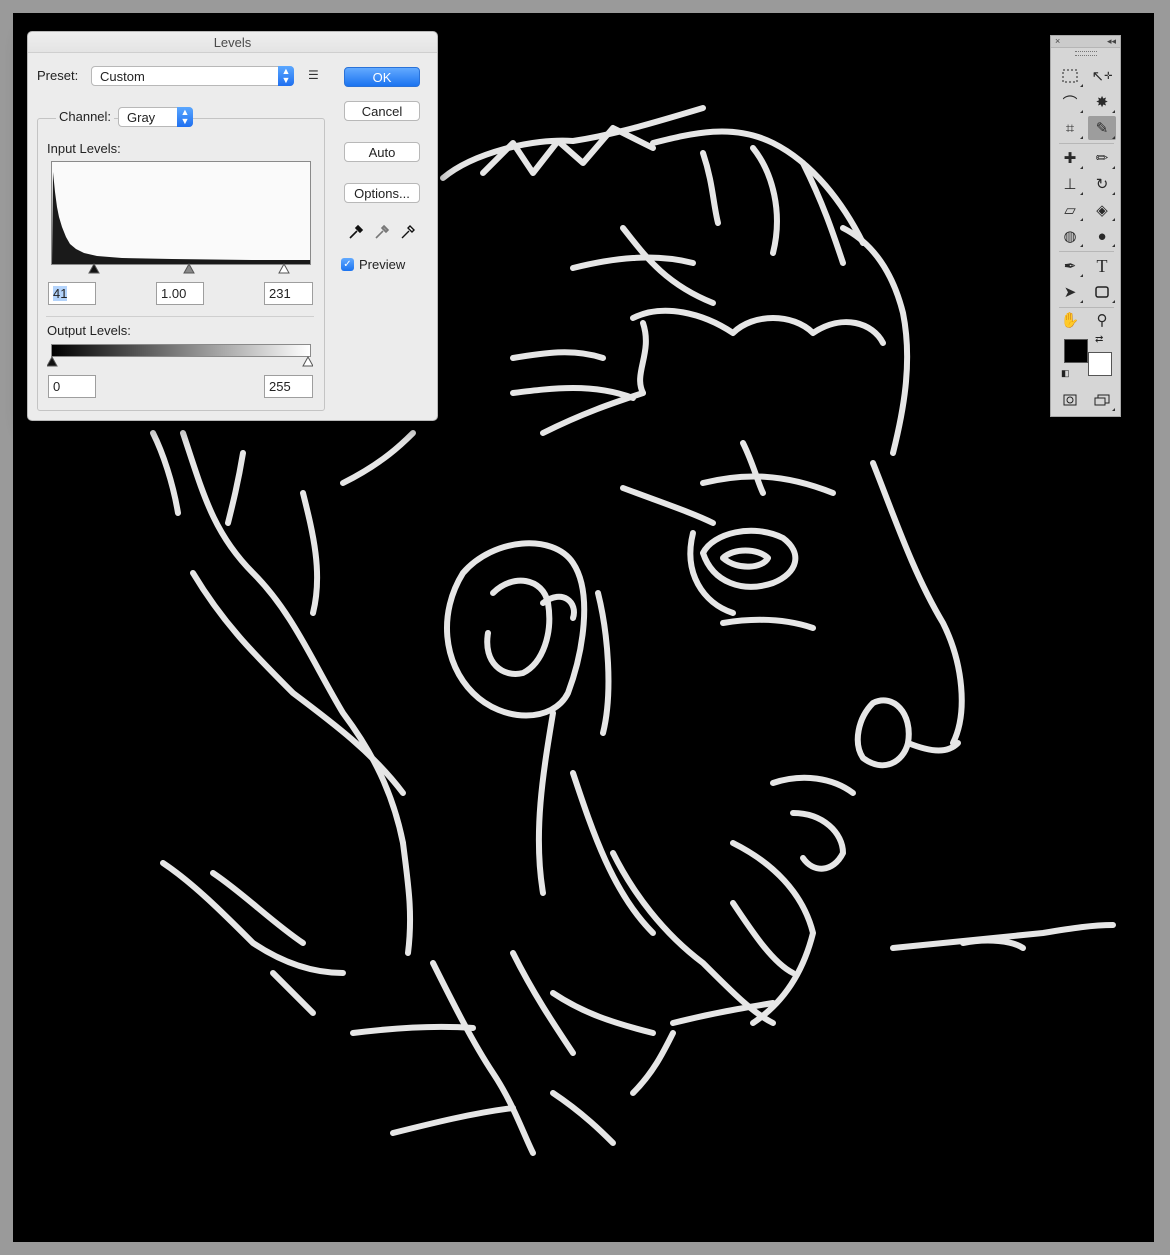  Describe the element at coordinates (288, 293) in the screenshot. I see `input-white-field: 231` at that location.